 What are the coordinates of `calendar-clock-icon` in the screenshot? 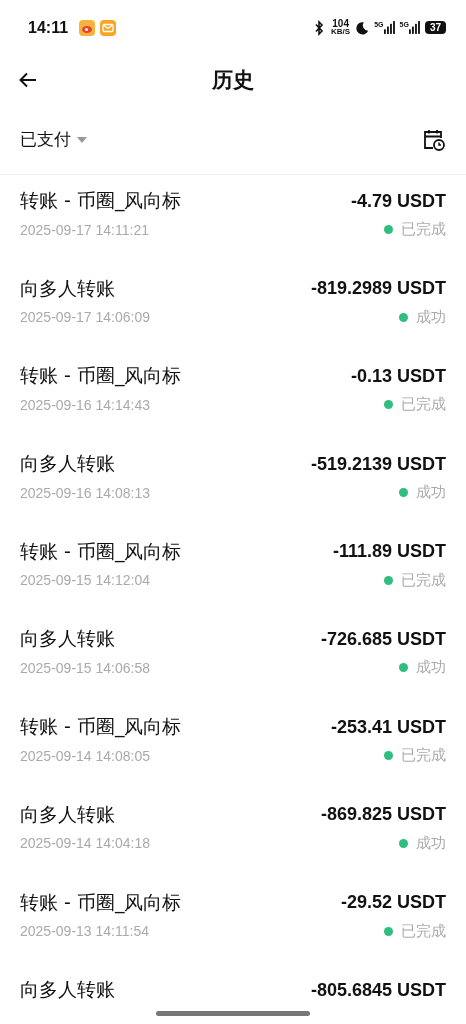 It's located at (434, 139).